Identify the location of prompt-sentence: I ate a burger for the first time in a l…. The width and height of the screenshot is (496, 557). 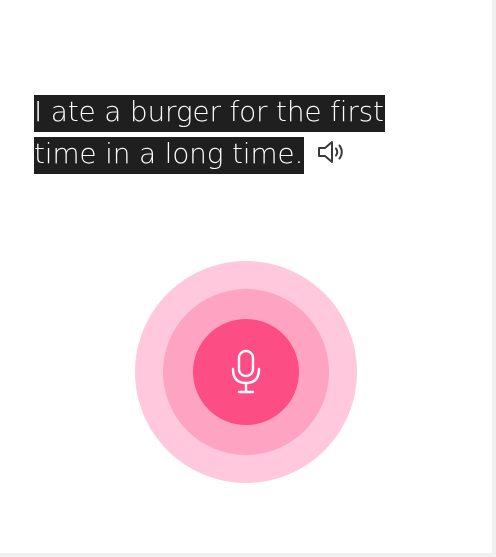
(224, 133).